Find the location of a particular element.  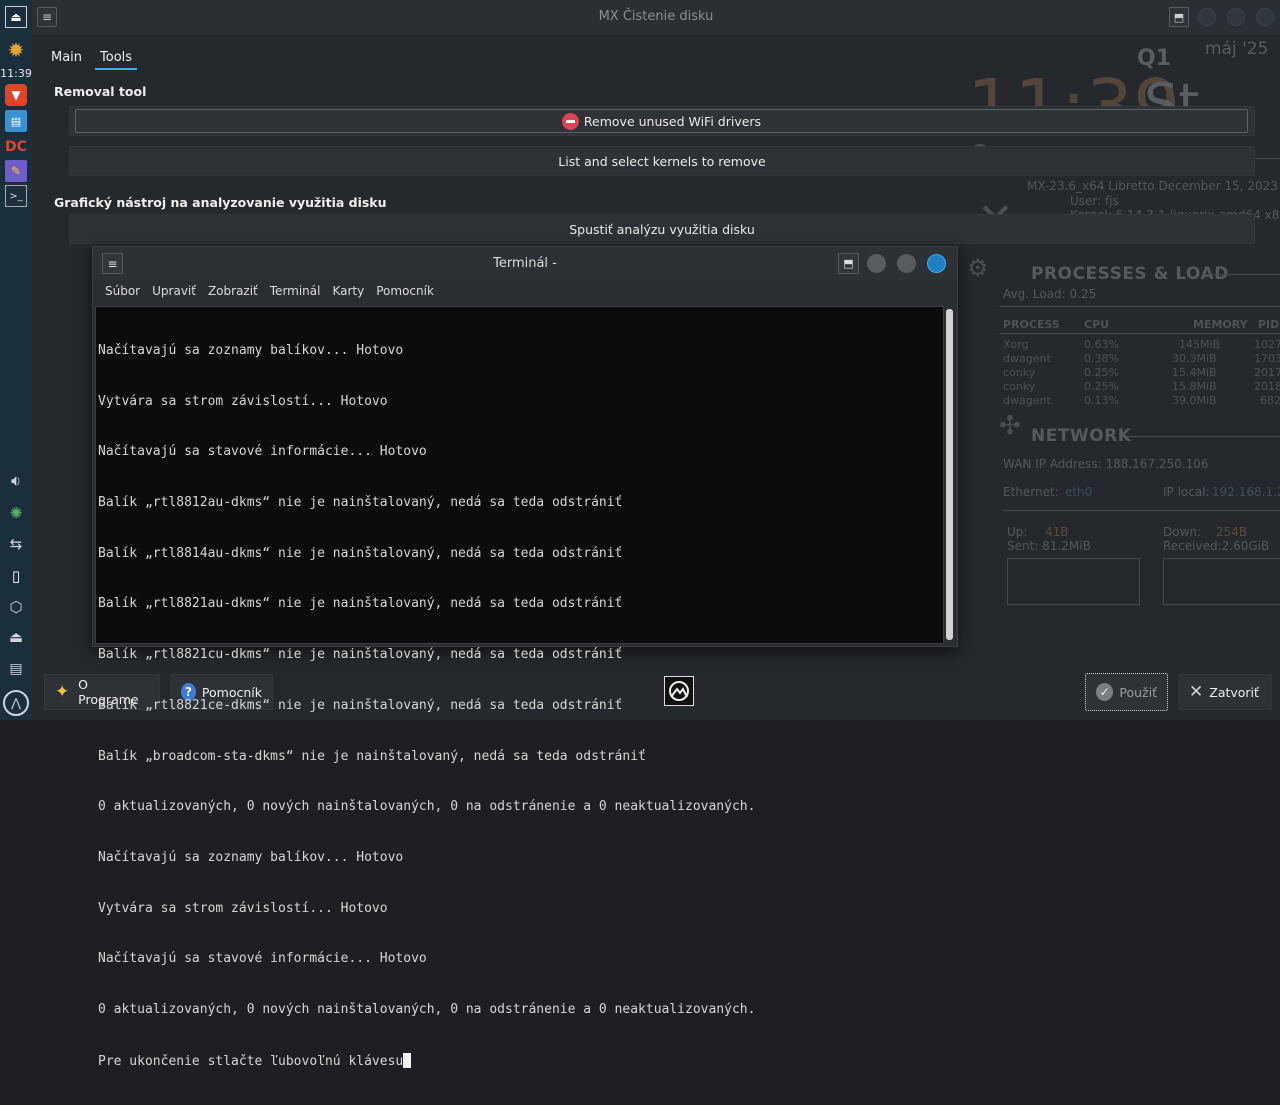

menu-help: Pomocník is located at coordinates (405, 291).